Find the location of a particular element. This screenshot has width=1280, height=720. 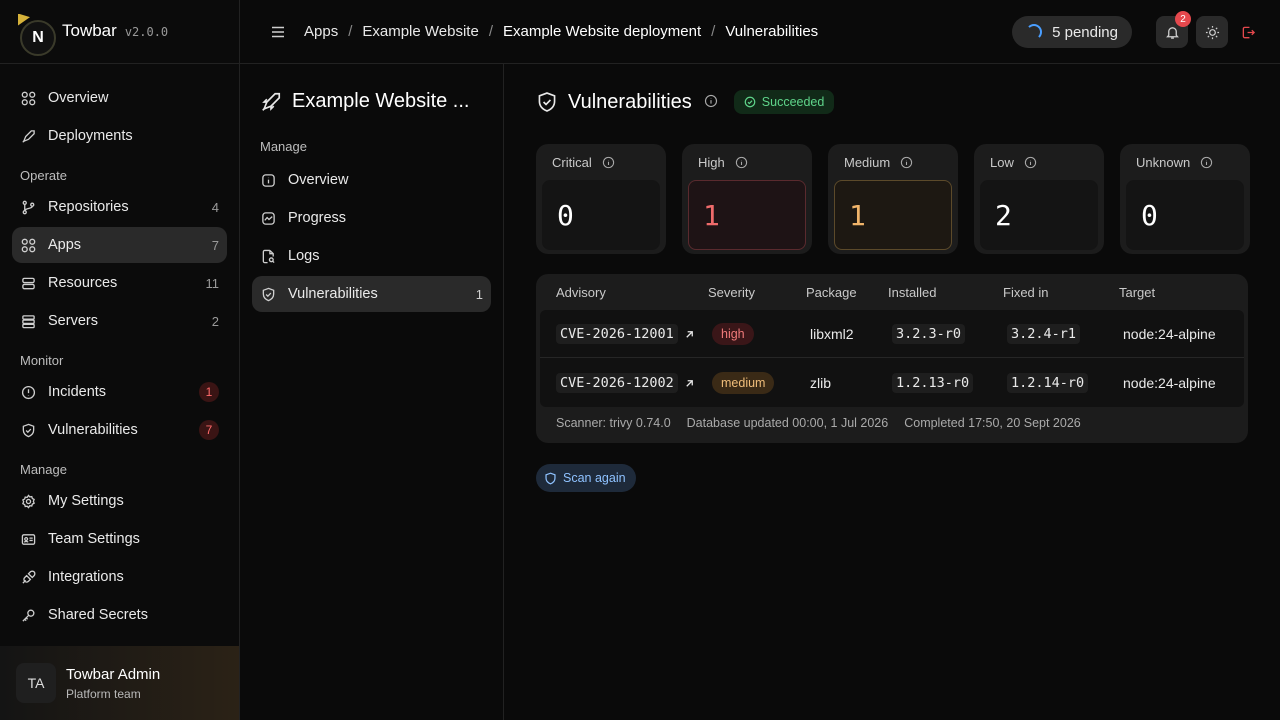

sidebar-item-label: Resources is located at coordinates (83, 283).